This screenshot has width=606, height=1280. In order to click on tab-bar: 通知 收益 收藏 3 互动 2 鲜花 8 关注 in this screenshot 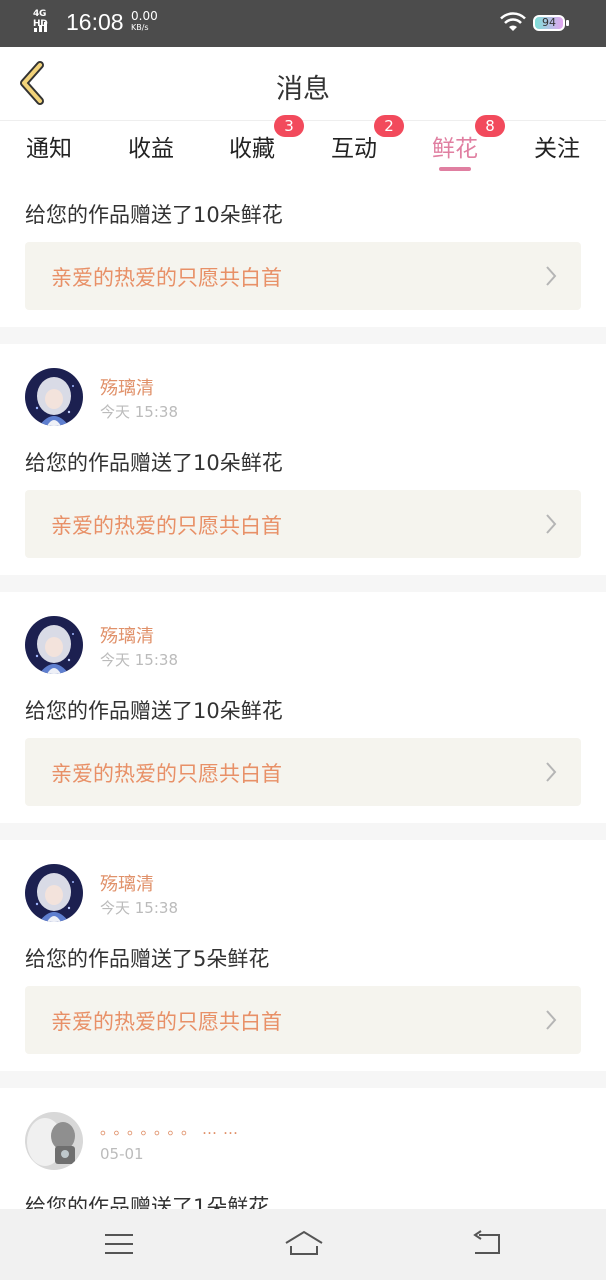, I will do `click(303, 147)`.